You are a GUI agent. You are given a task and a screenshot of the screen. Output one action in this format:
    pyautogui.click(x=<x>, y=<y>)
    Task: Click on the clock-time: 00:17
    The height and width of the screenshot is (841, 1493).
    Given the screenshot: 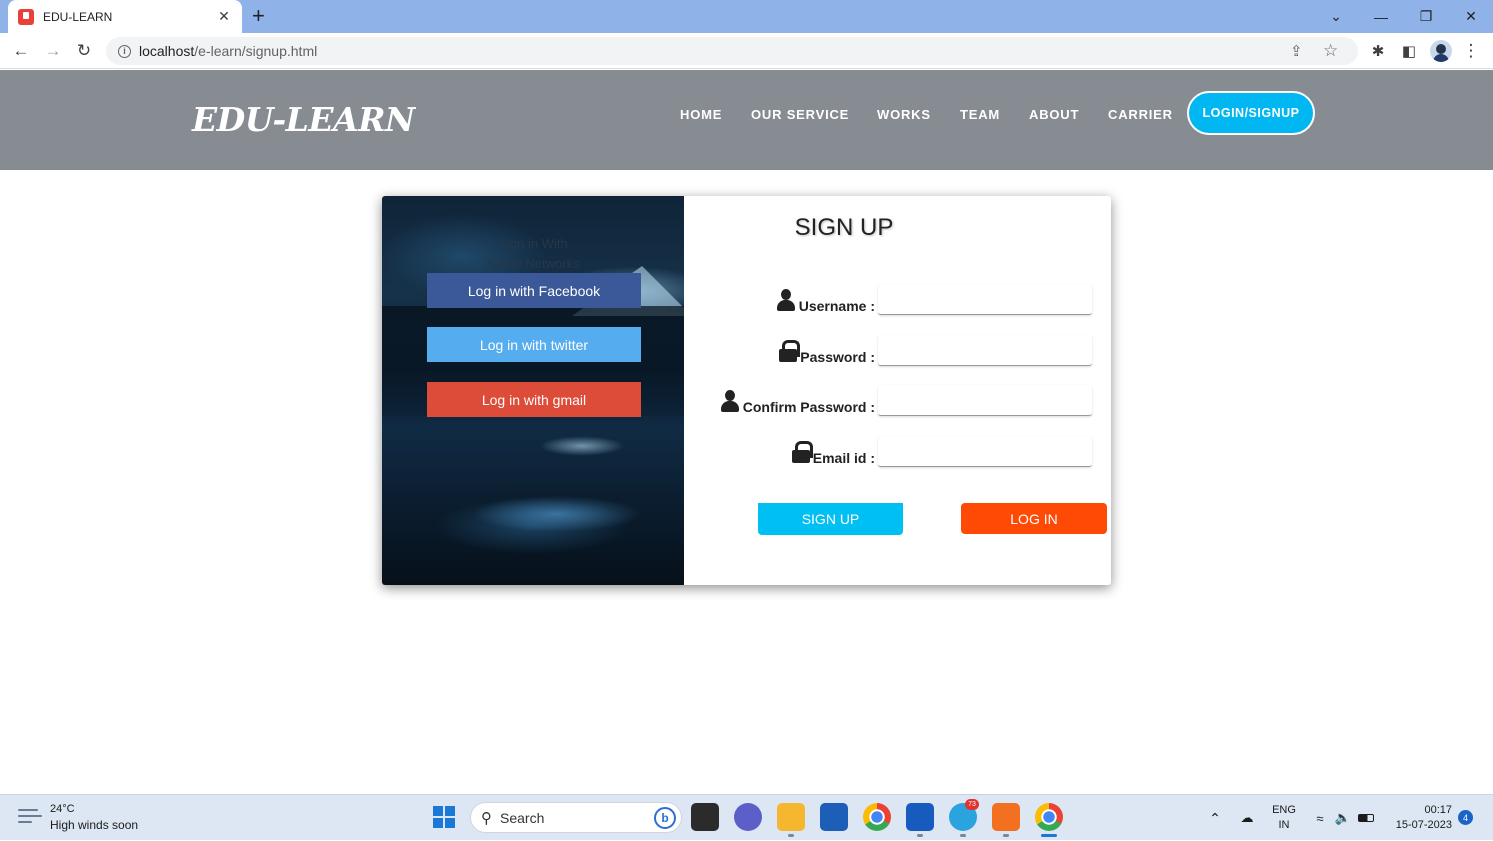 What is the action you would take?
    pyautogui.click(x=1438, y=810)
    